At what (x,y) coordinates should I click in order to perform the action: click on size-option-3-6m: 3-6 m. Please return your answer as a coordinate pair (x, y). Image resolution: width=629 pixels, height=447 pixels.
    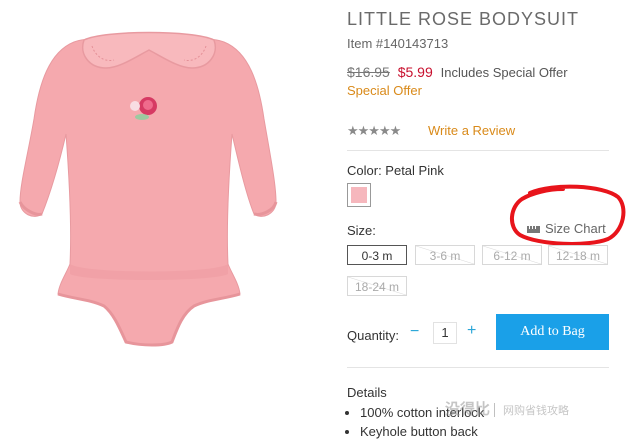
    Looking at the image, I should click on (445, 255).